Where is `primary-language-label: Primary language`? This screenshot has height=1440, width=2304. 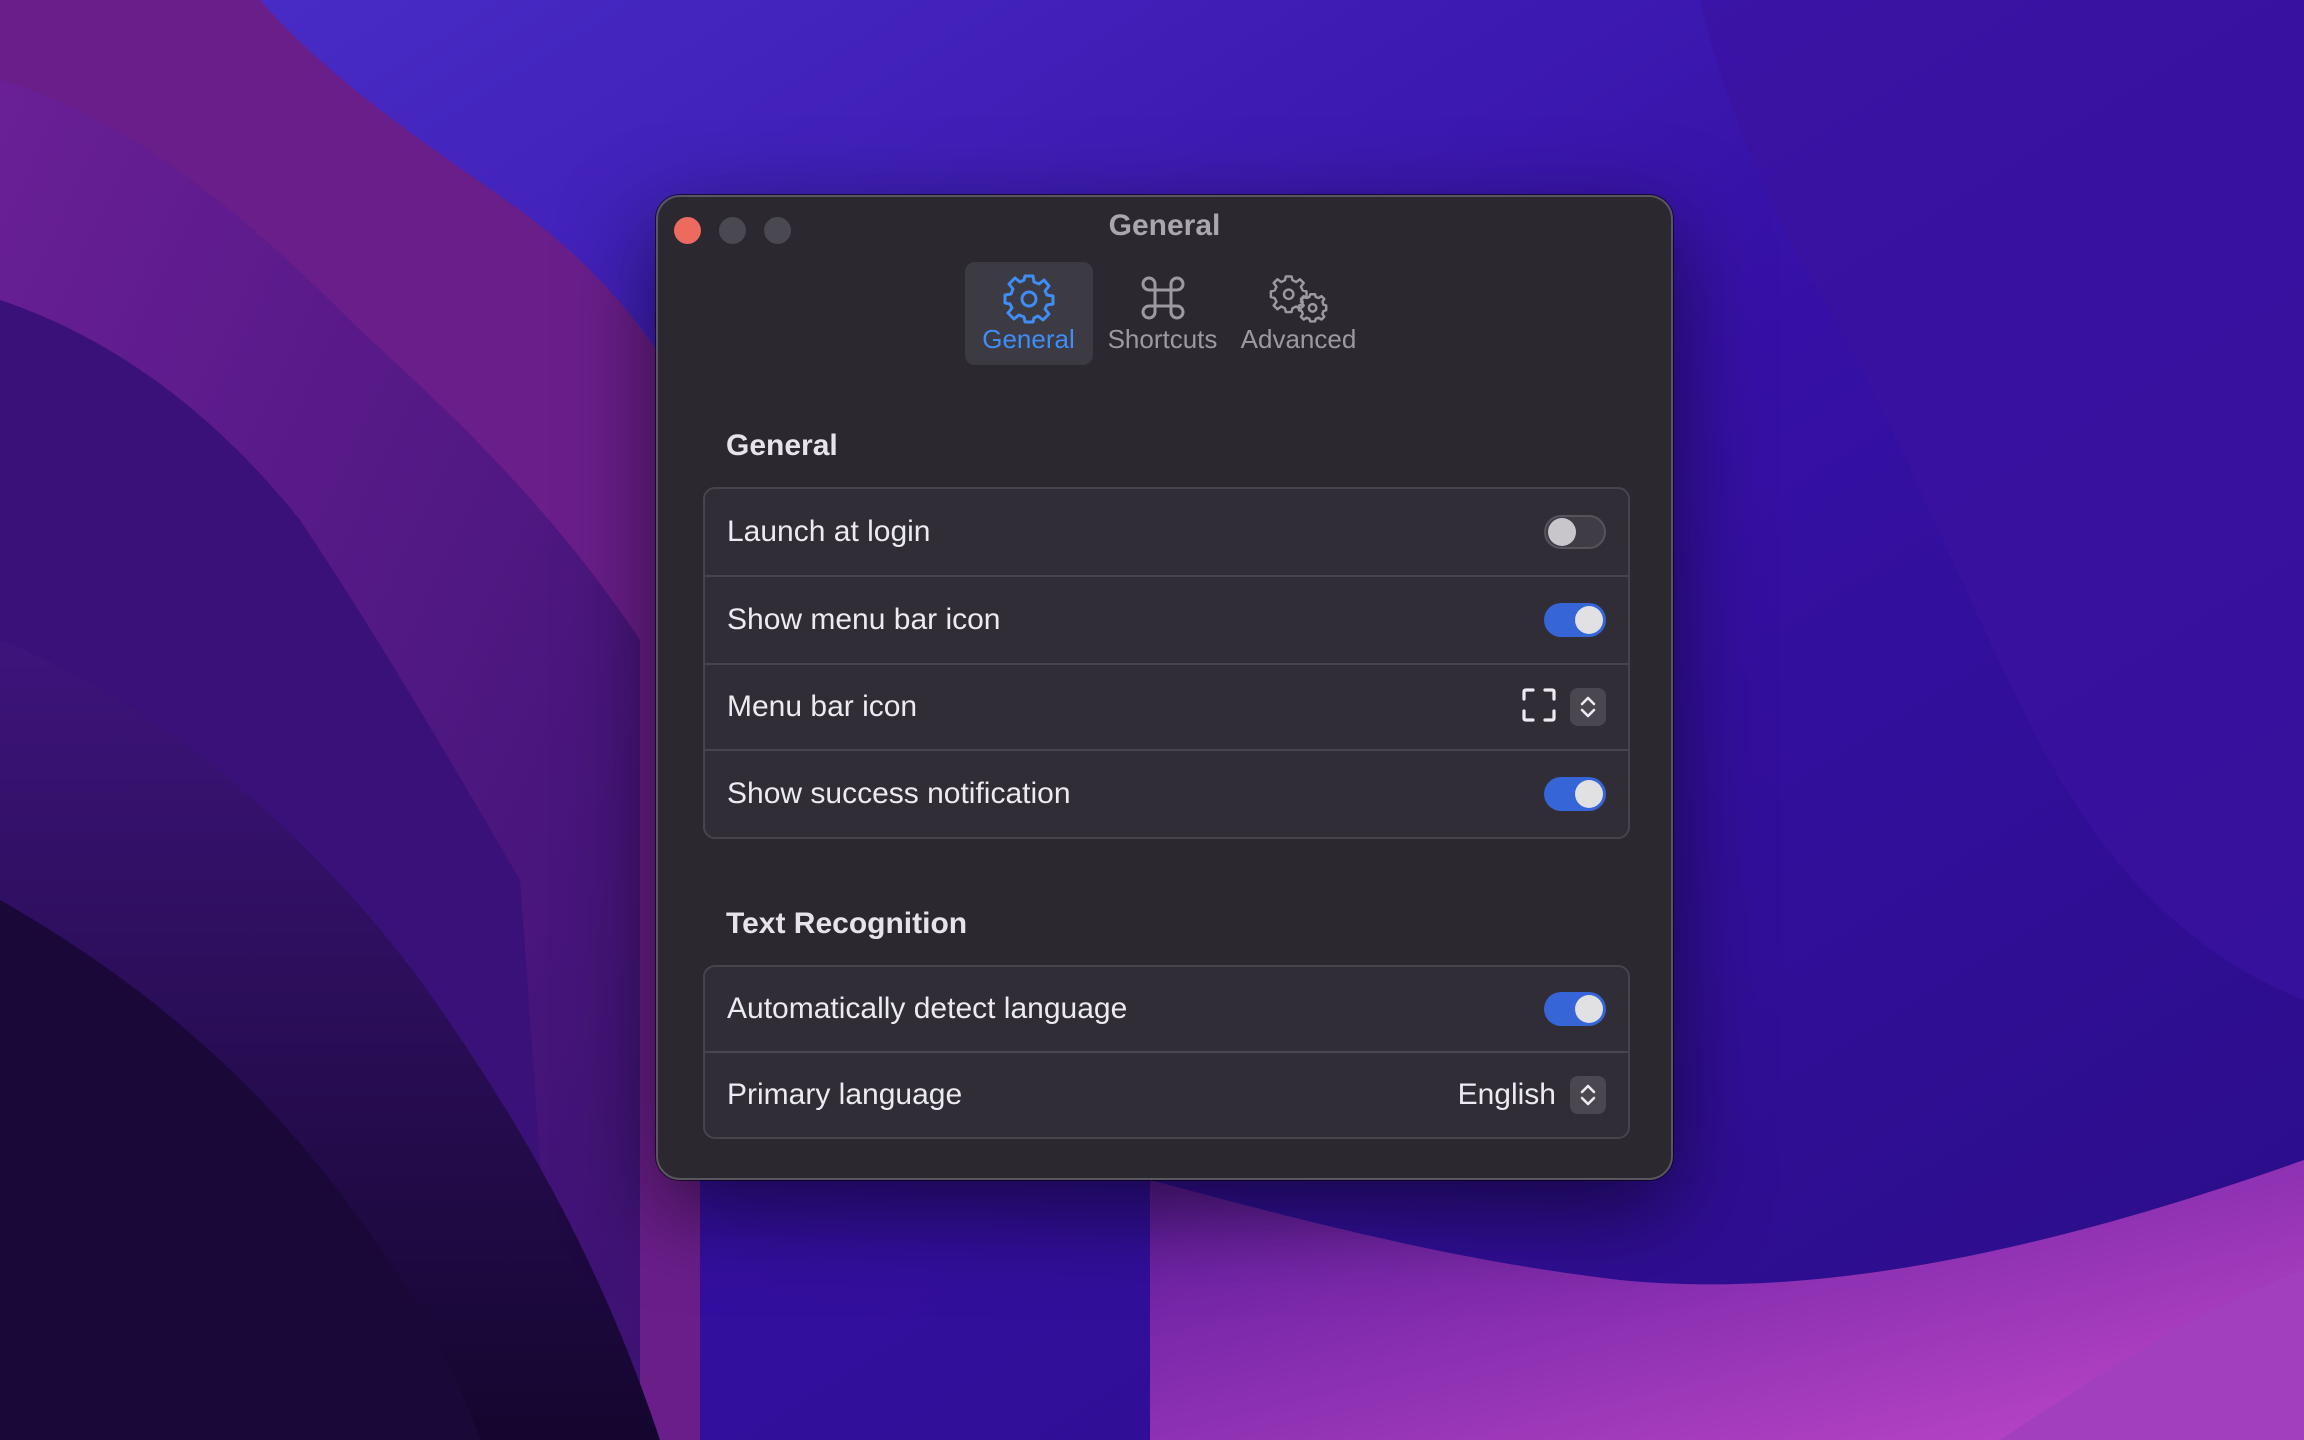
primary-language-label: Primary language is located at coordinates (845, 1094).